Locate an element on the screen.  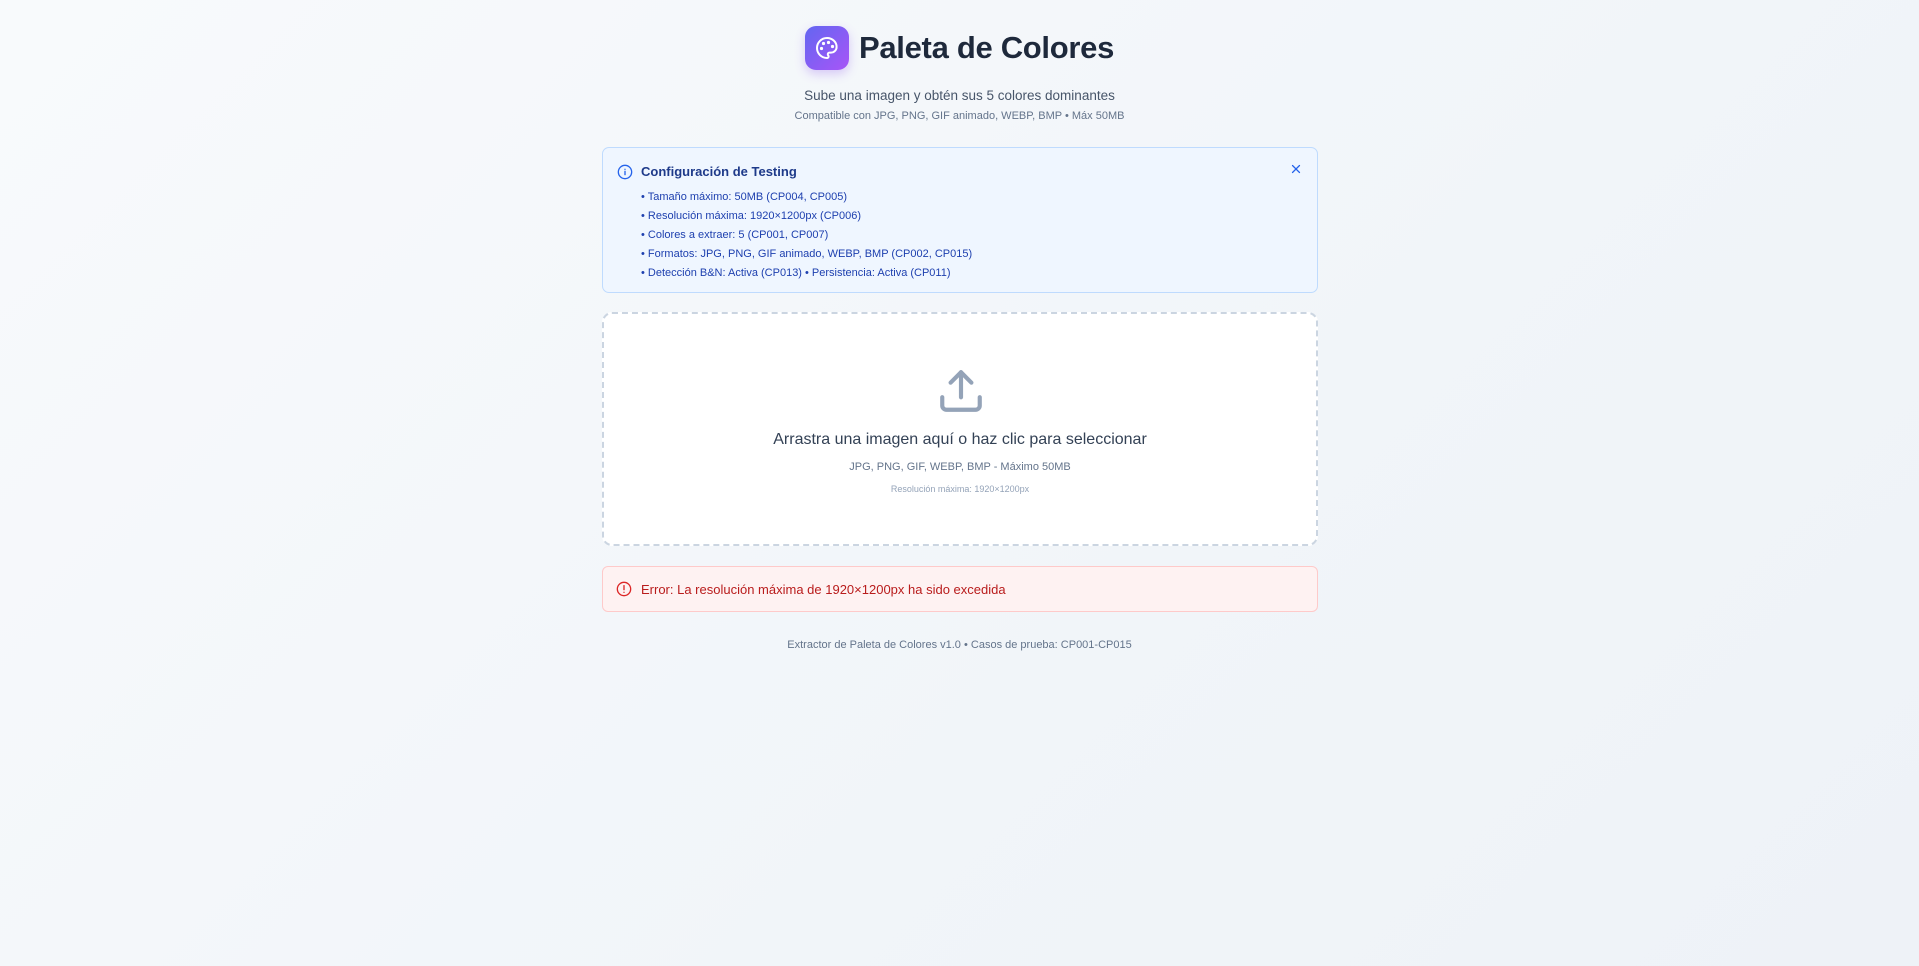
info-icon is located at coordinates (625, 172).